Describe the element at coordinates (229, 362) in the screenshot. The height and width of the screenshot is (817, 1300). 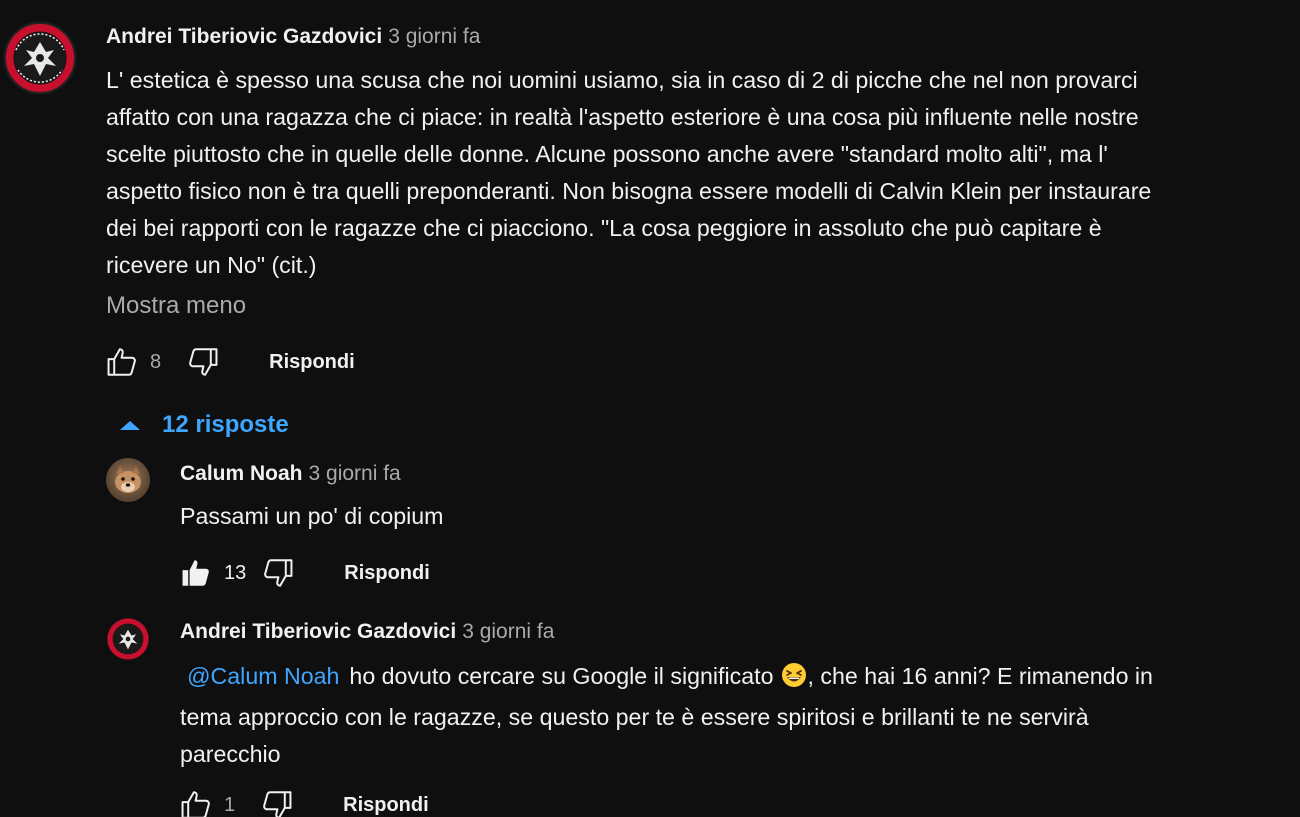
I see `comment-action-bar: 8 Rispondi` at that location.